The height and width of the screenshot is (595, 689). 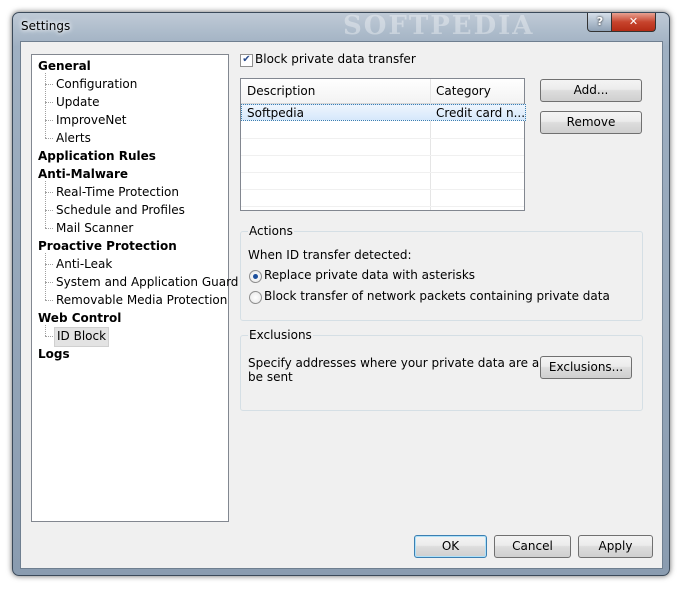 I want to click on block-private-checkbox: ✔, so click(x=246, y=60).